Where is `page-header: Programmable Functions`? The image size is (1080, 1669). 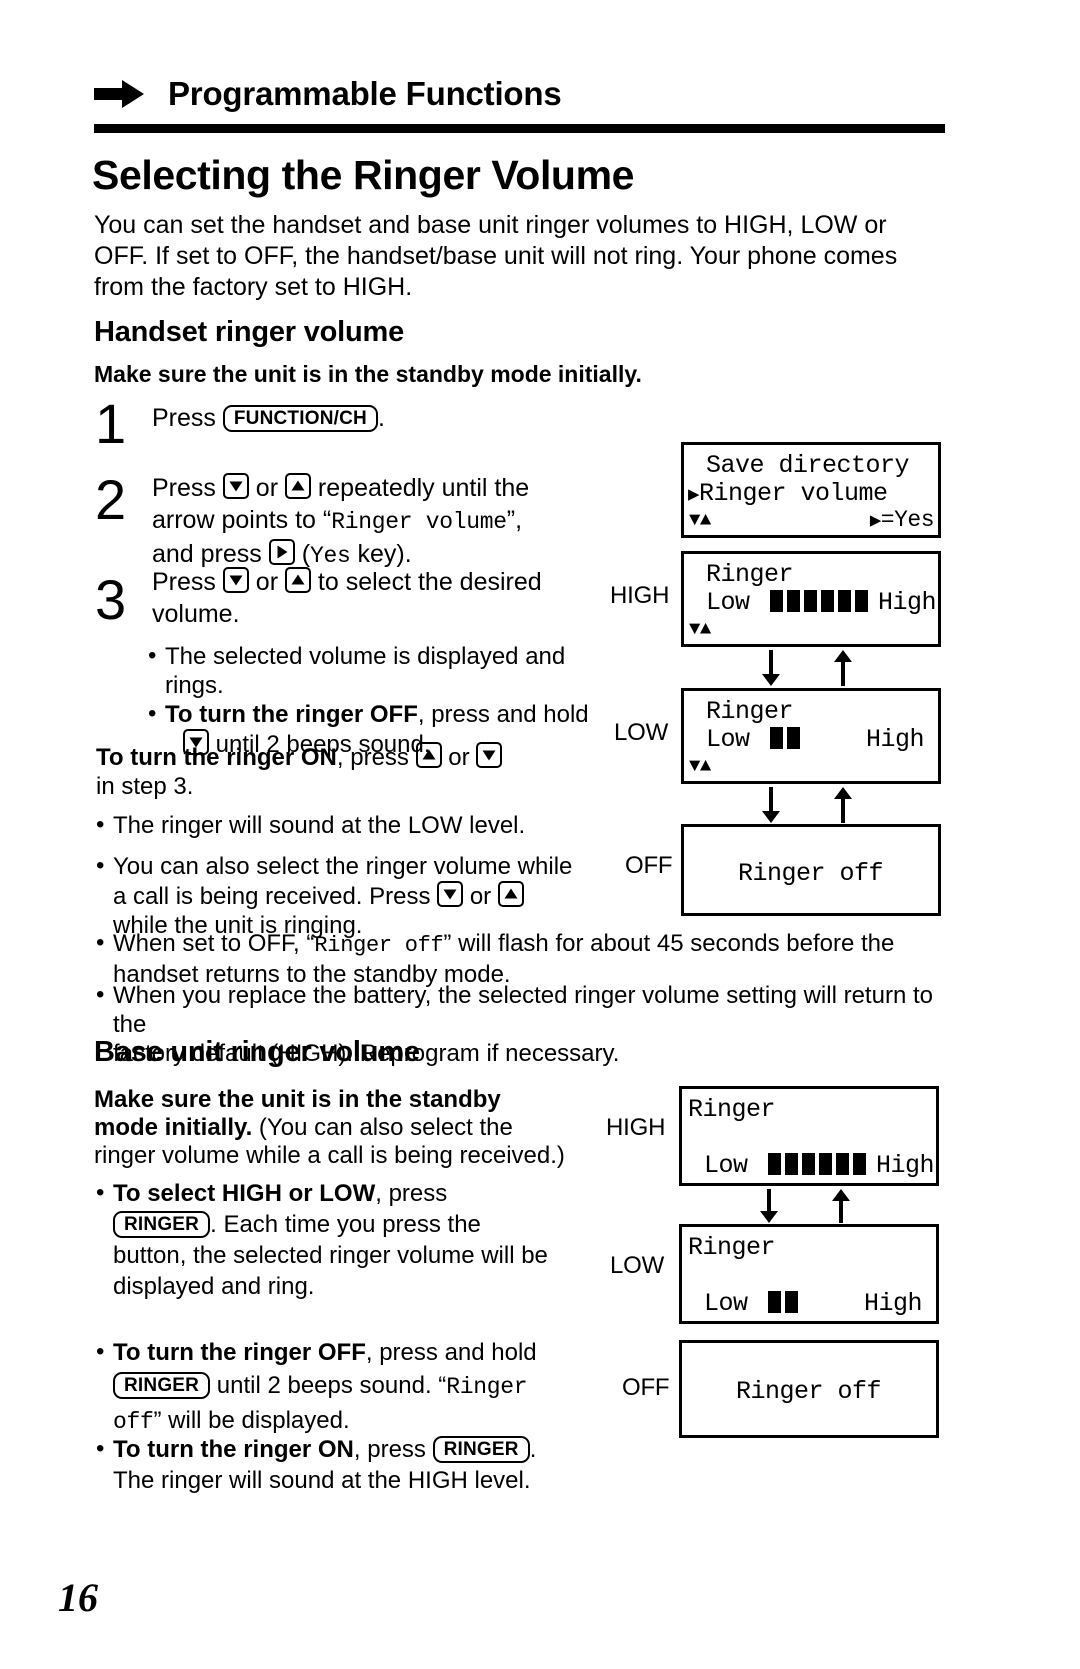 page-header: Programmable Functions is located at coordinates (519, 94).